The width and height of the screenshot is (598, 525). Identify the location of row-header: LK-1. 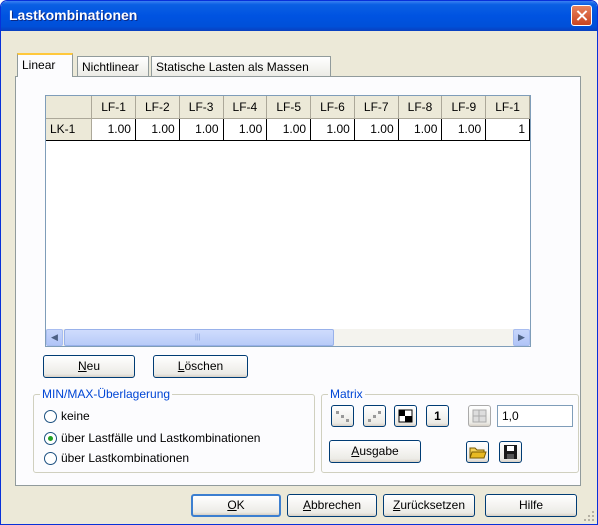
(69, 129).